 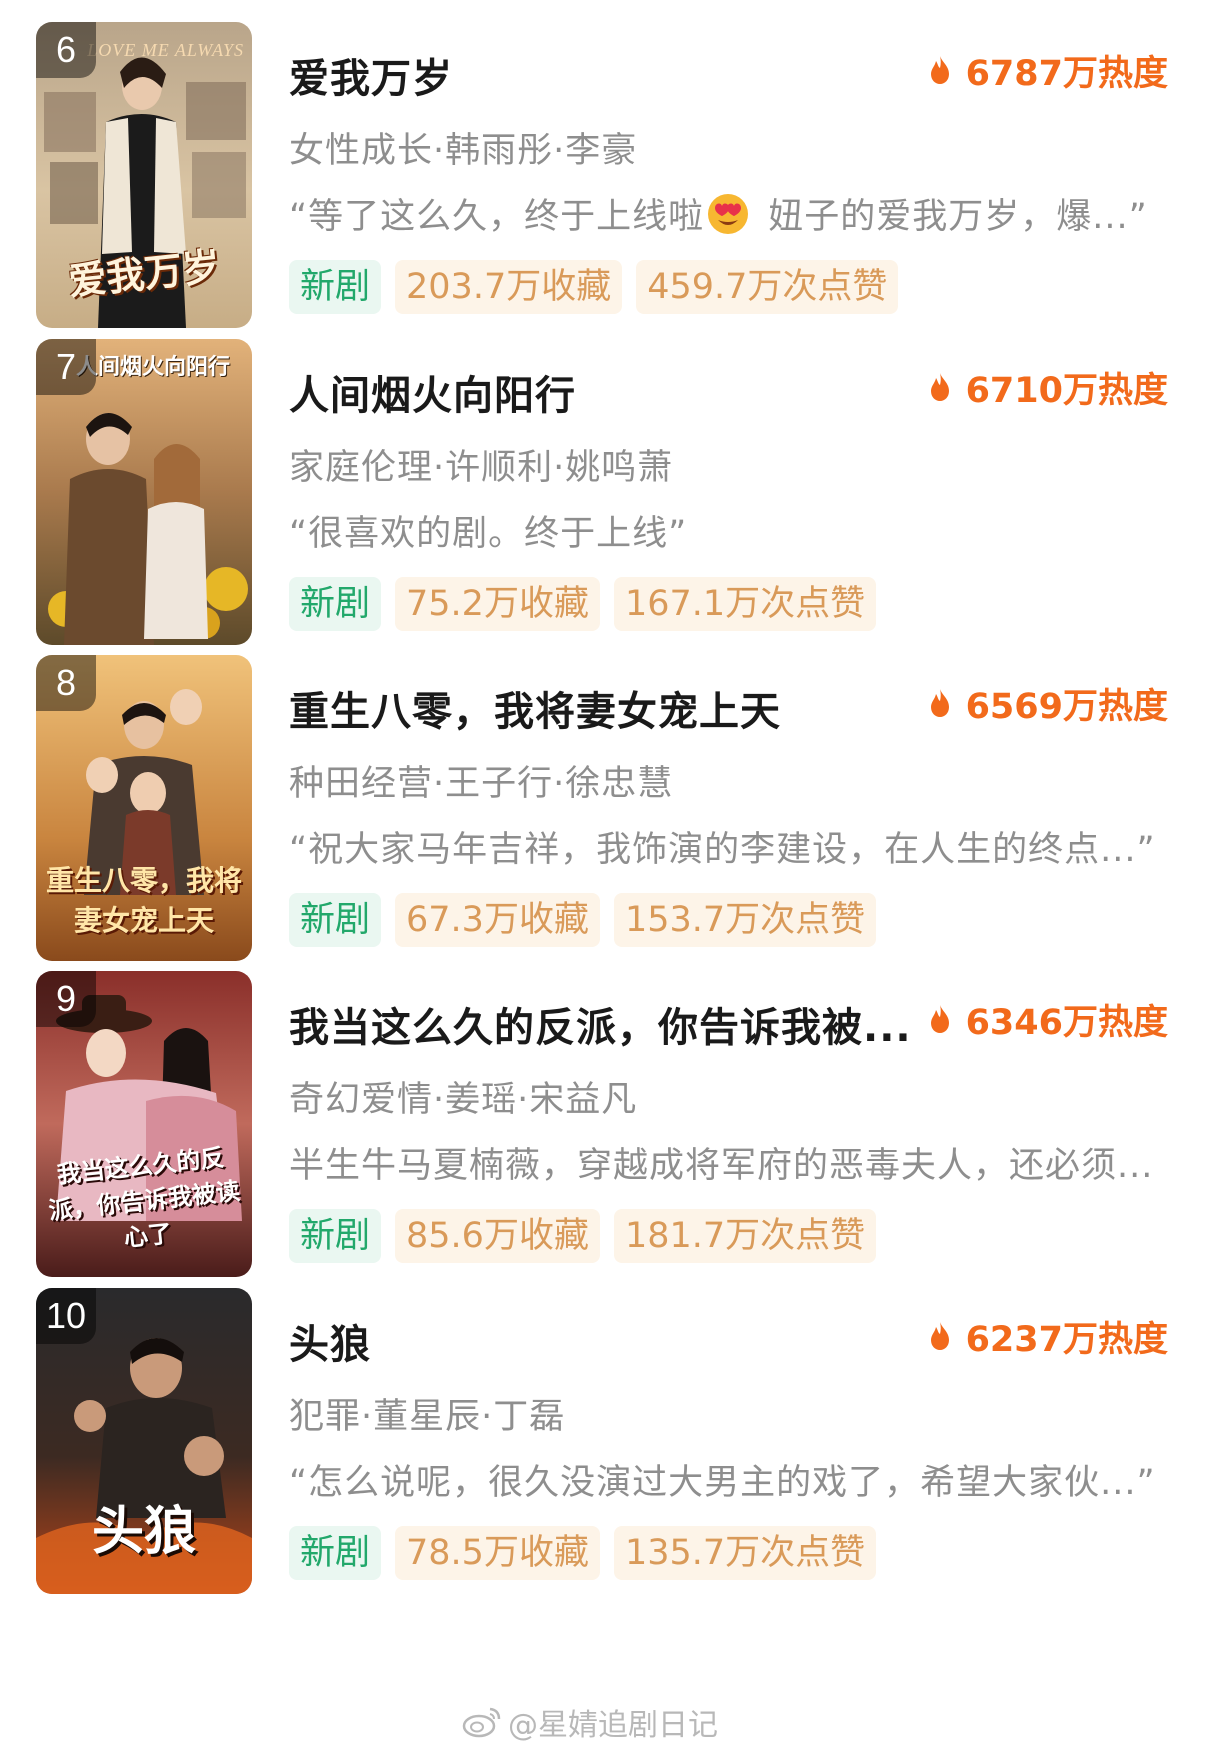 I want to click on rank-badge: 7, so click(x=66, y=367).